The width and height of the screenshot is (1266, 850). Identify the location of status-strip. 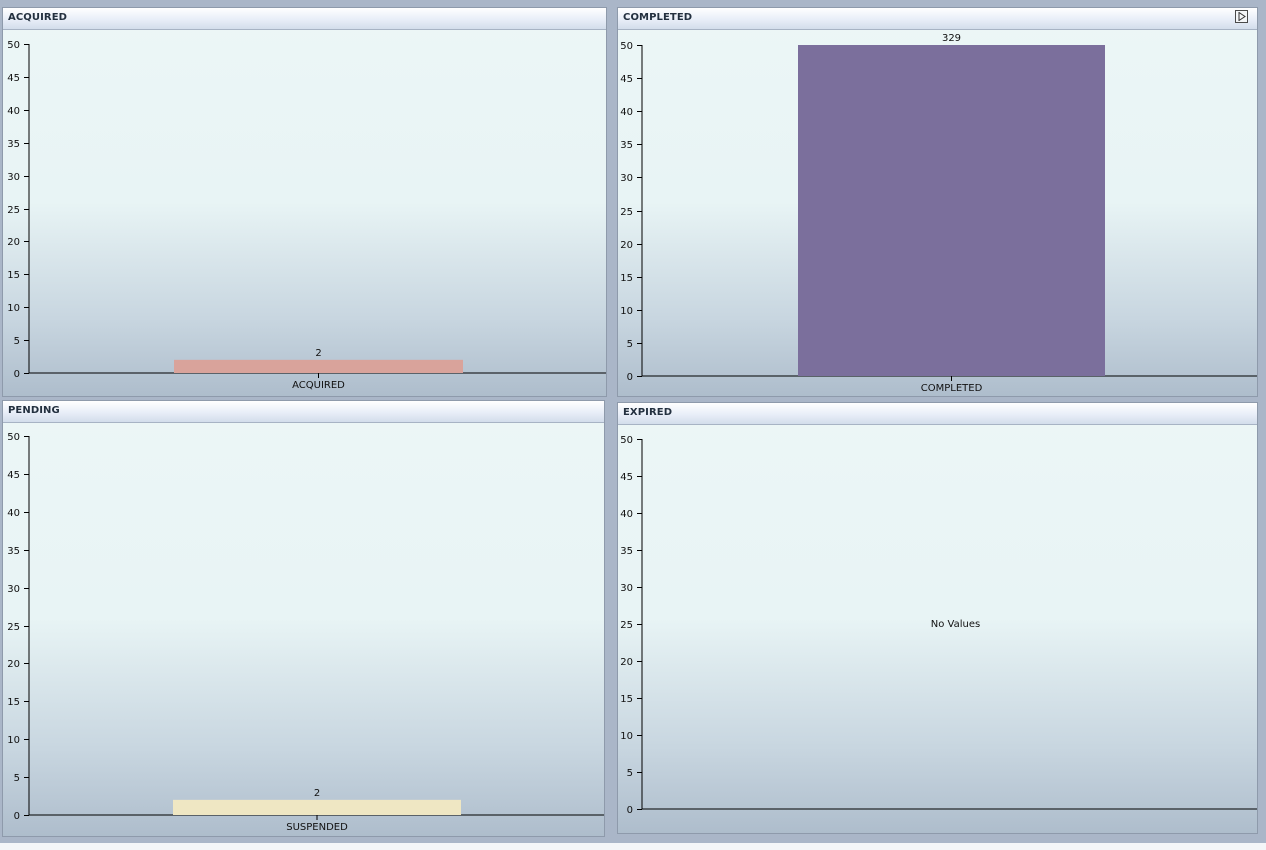
(633, 846).